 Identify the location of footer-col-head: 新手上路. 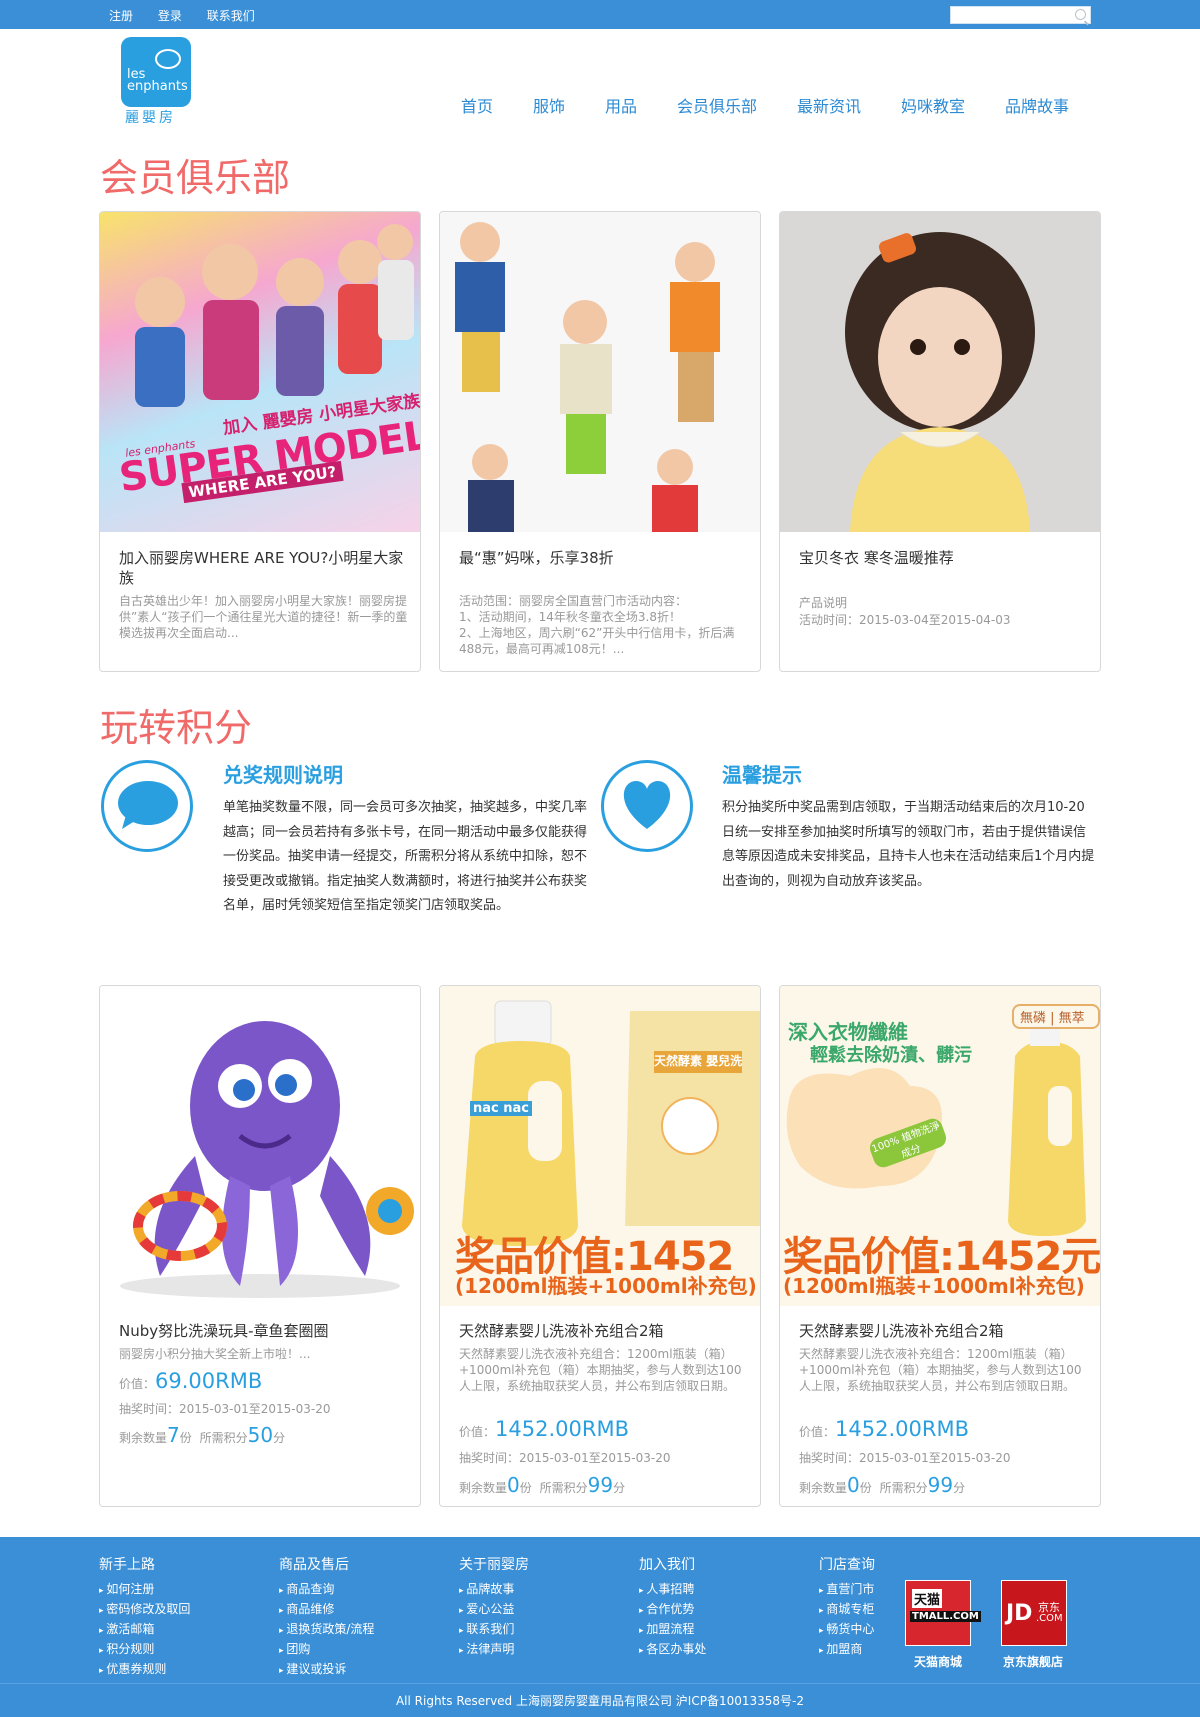
(127, 1565).